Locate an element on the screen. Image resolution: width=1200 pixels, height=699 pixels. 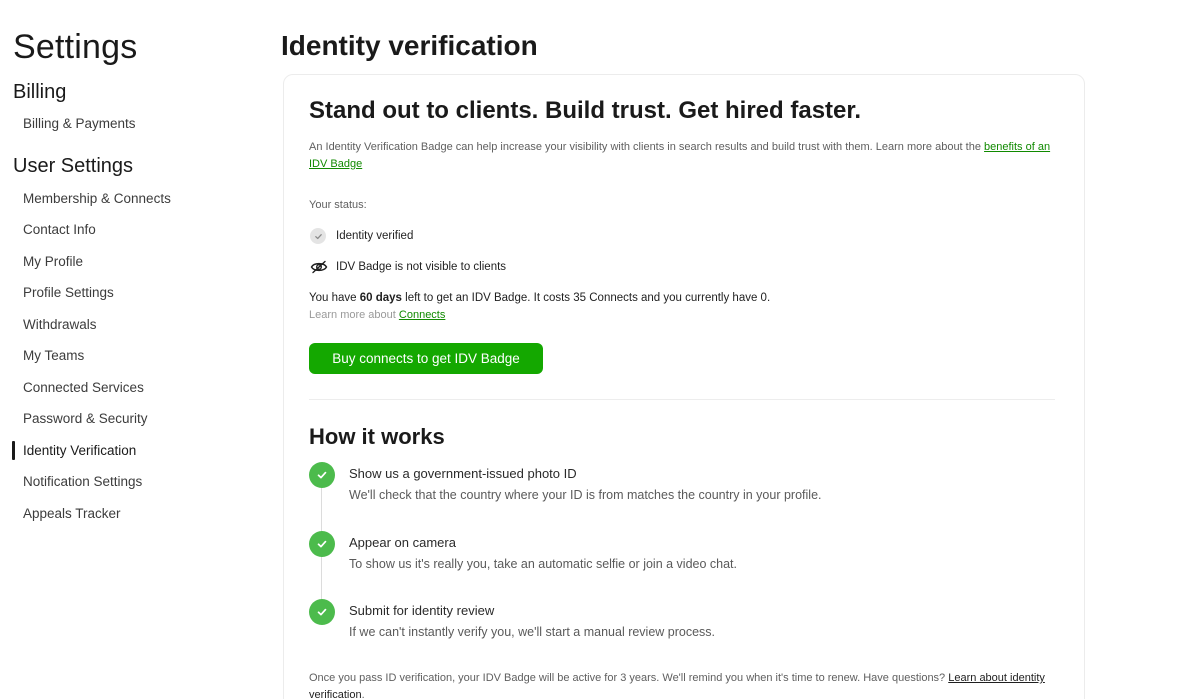
sidebar-item-my-profile: My Profile is located at coordinates (53, 261).